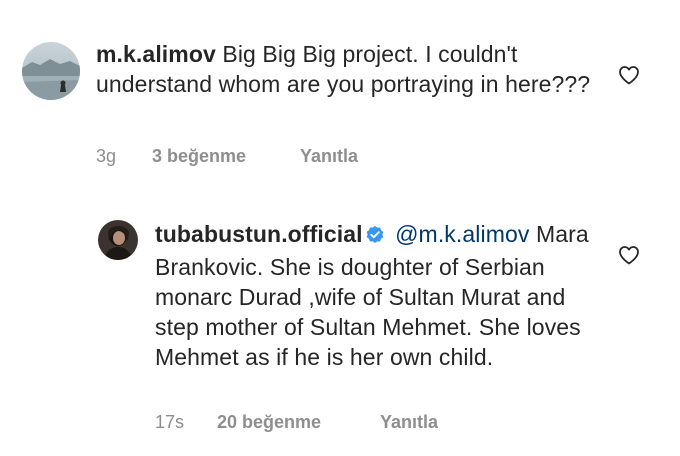  Describe the element at coordinates (375, 237) in the screenshot. I see `verified-badge-icon` at that location.